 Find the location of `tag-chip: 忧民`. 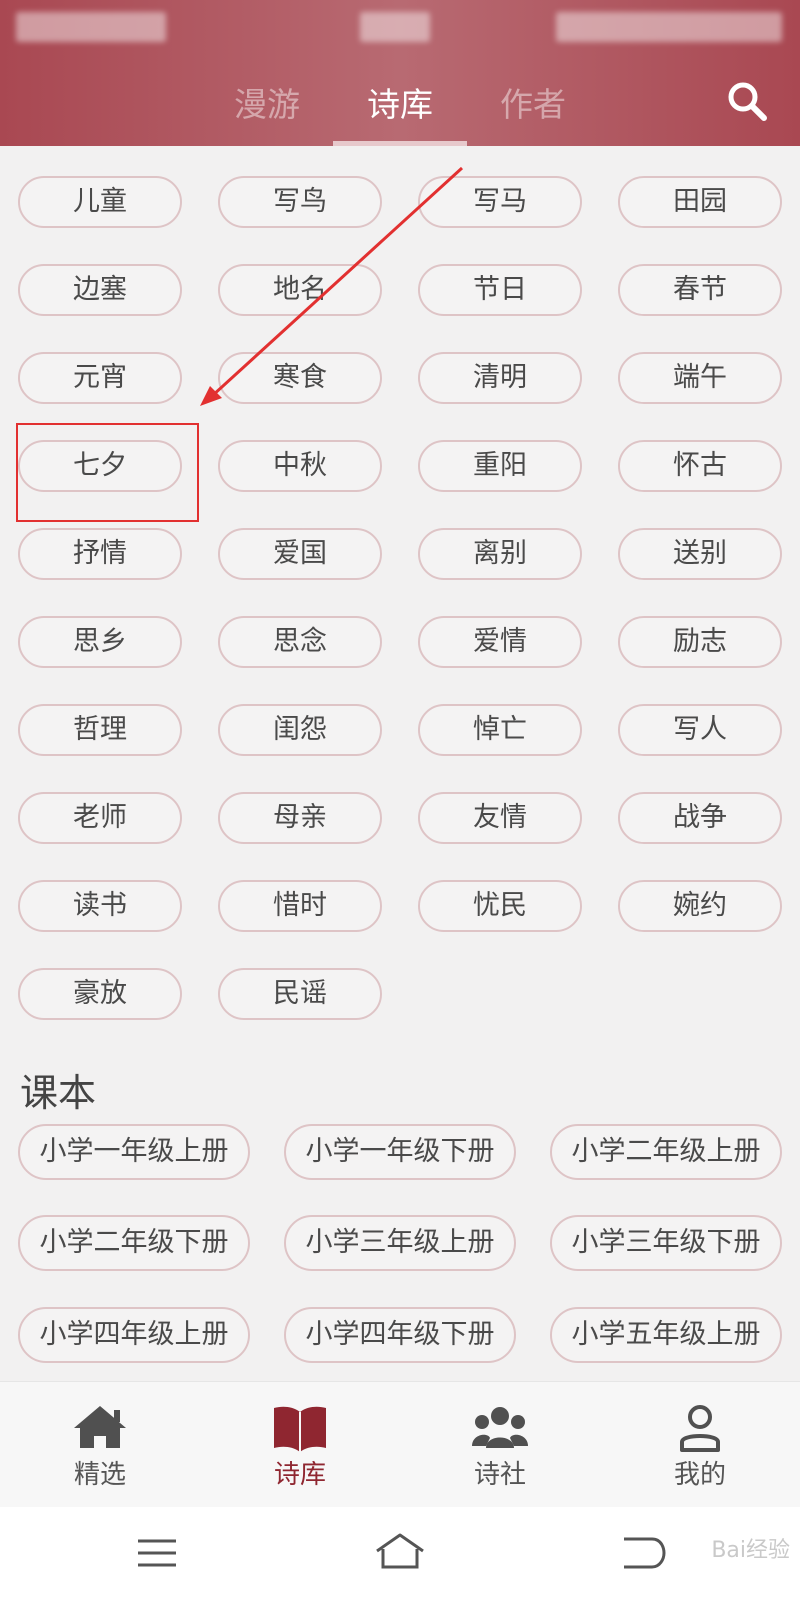

tag-chip: 忧民 is located at coordinates (500, 906).